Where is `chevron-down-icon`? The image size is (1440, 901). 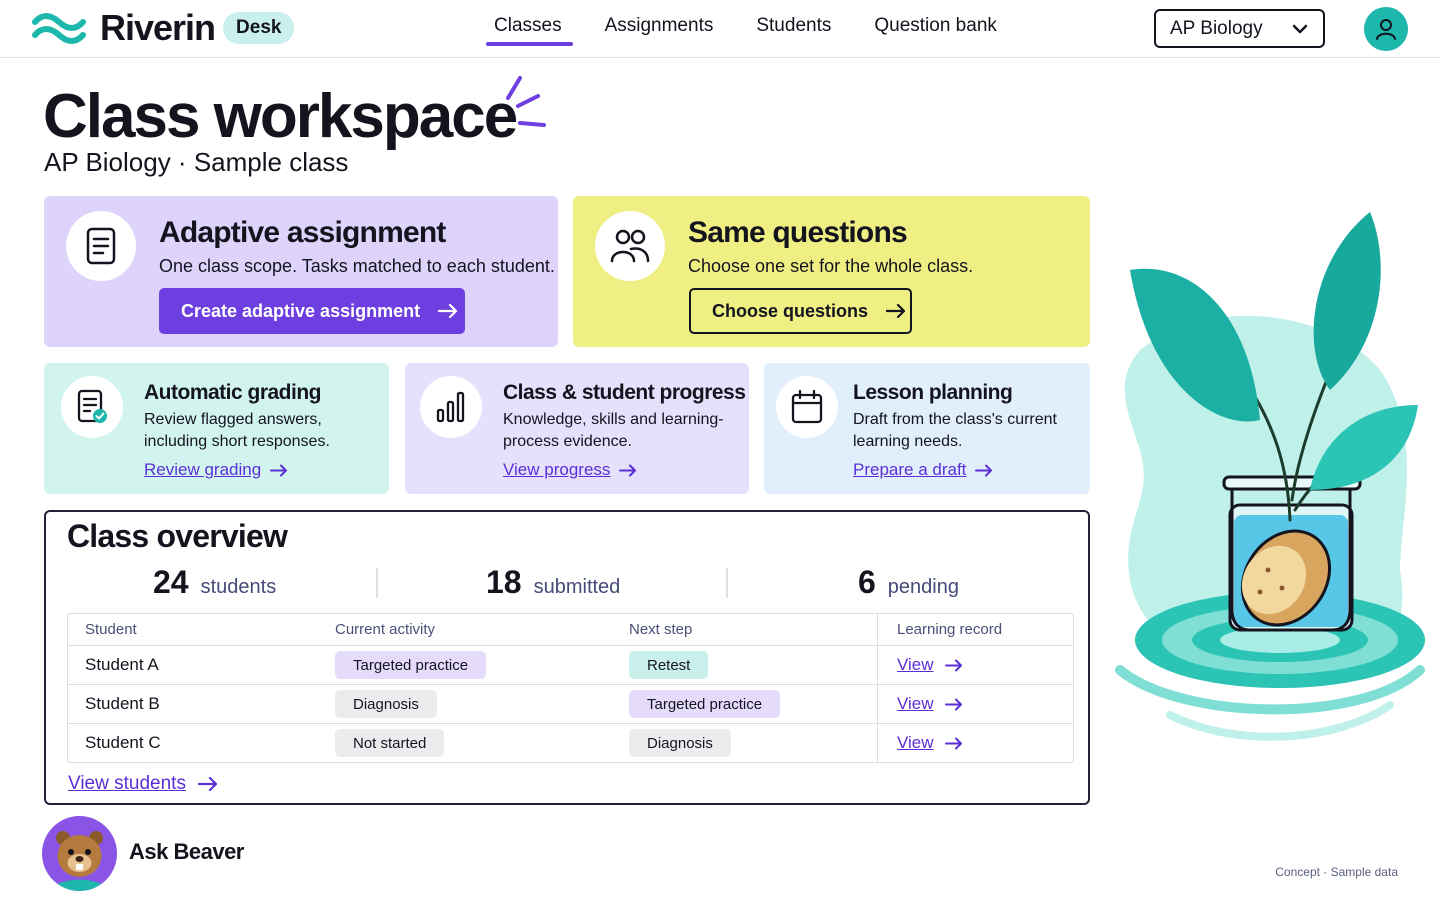
chevron-down-icon is located at coordinates (1300, 29).